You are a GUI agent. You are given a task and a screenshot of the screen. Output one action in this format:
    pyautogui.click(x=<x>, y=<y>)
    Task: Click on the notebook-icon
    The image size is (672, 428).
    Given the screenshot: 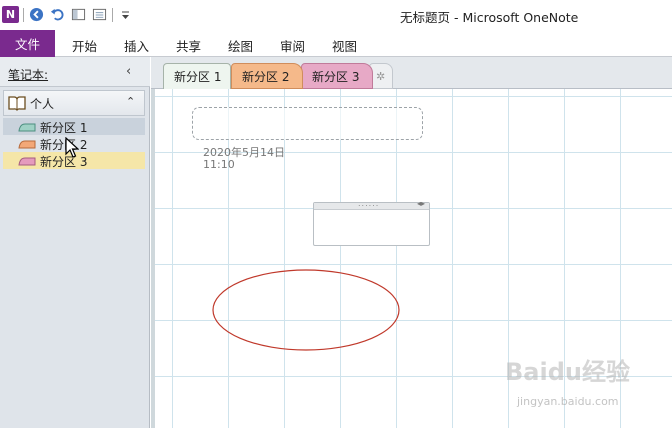 What is the action you would take?
    pyautogui.click(x=17, y=103)
    